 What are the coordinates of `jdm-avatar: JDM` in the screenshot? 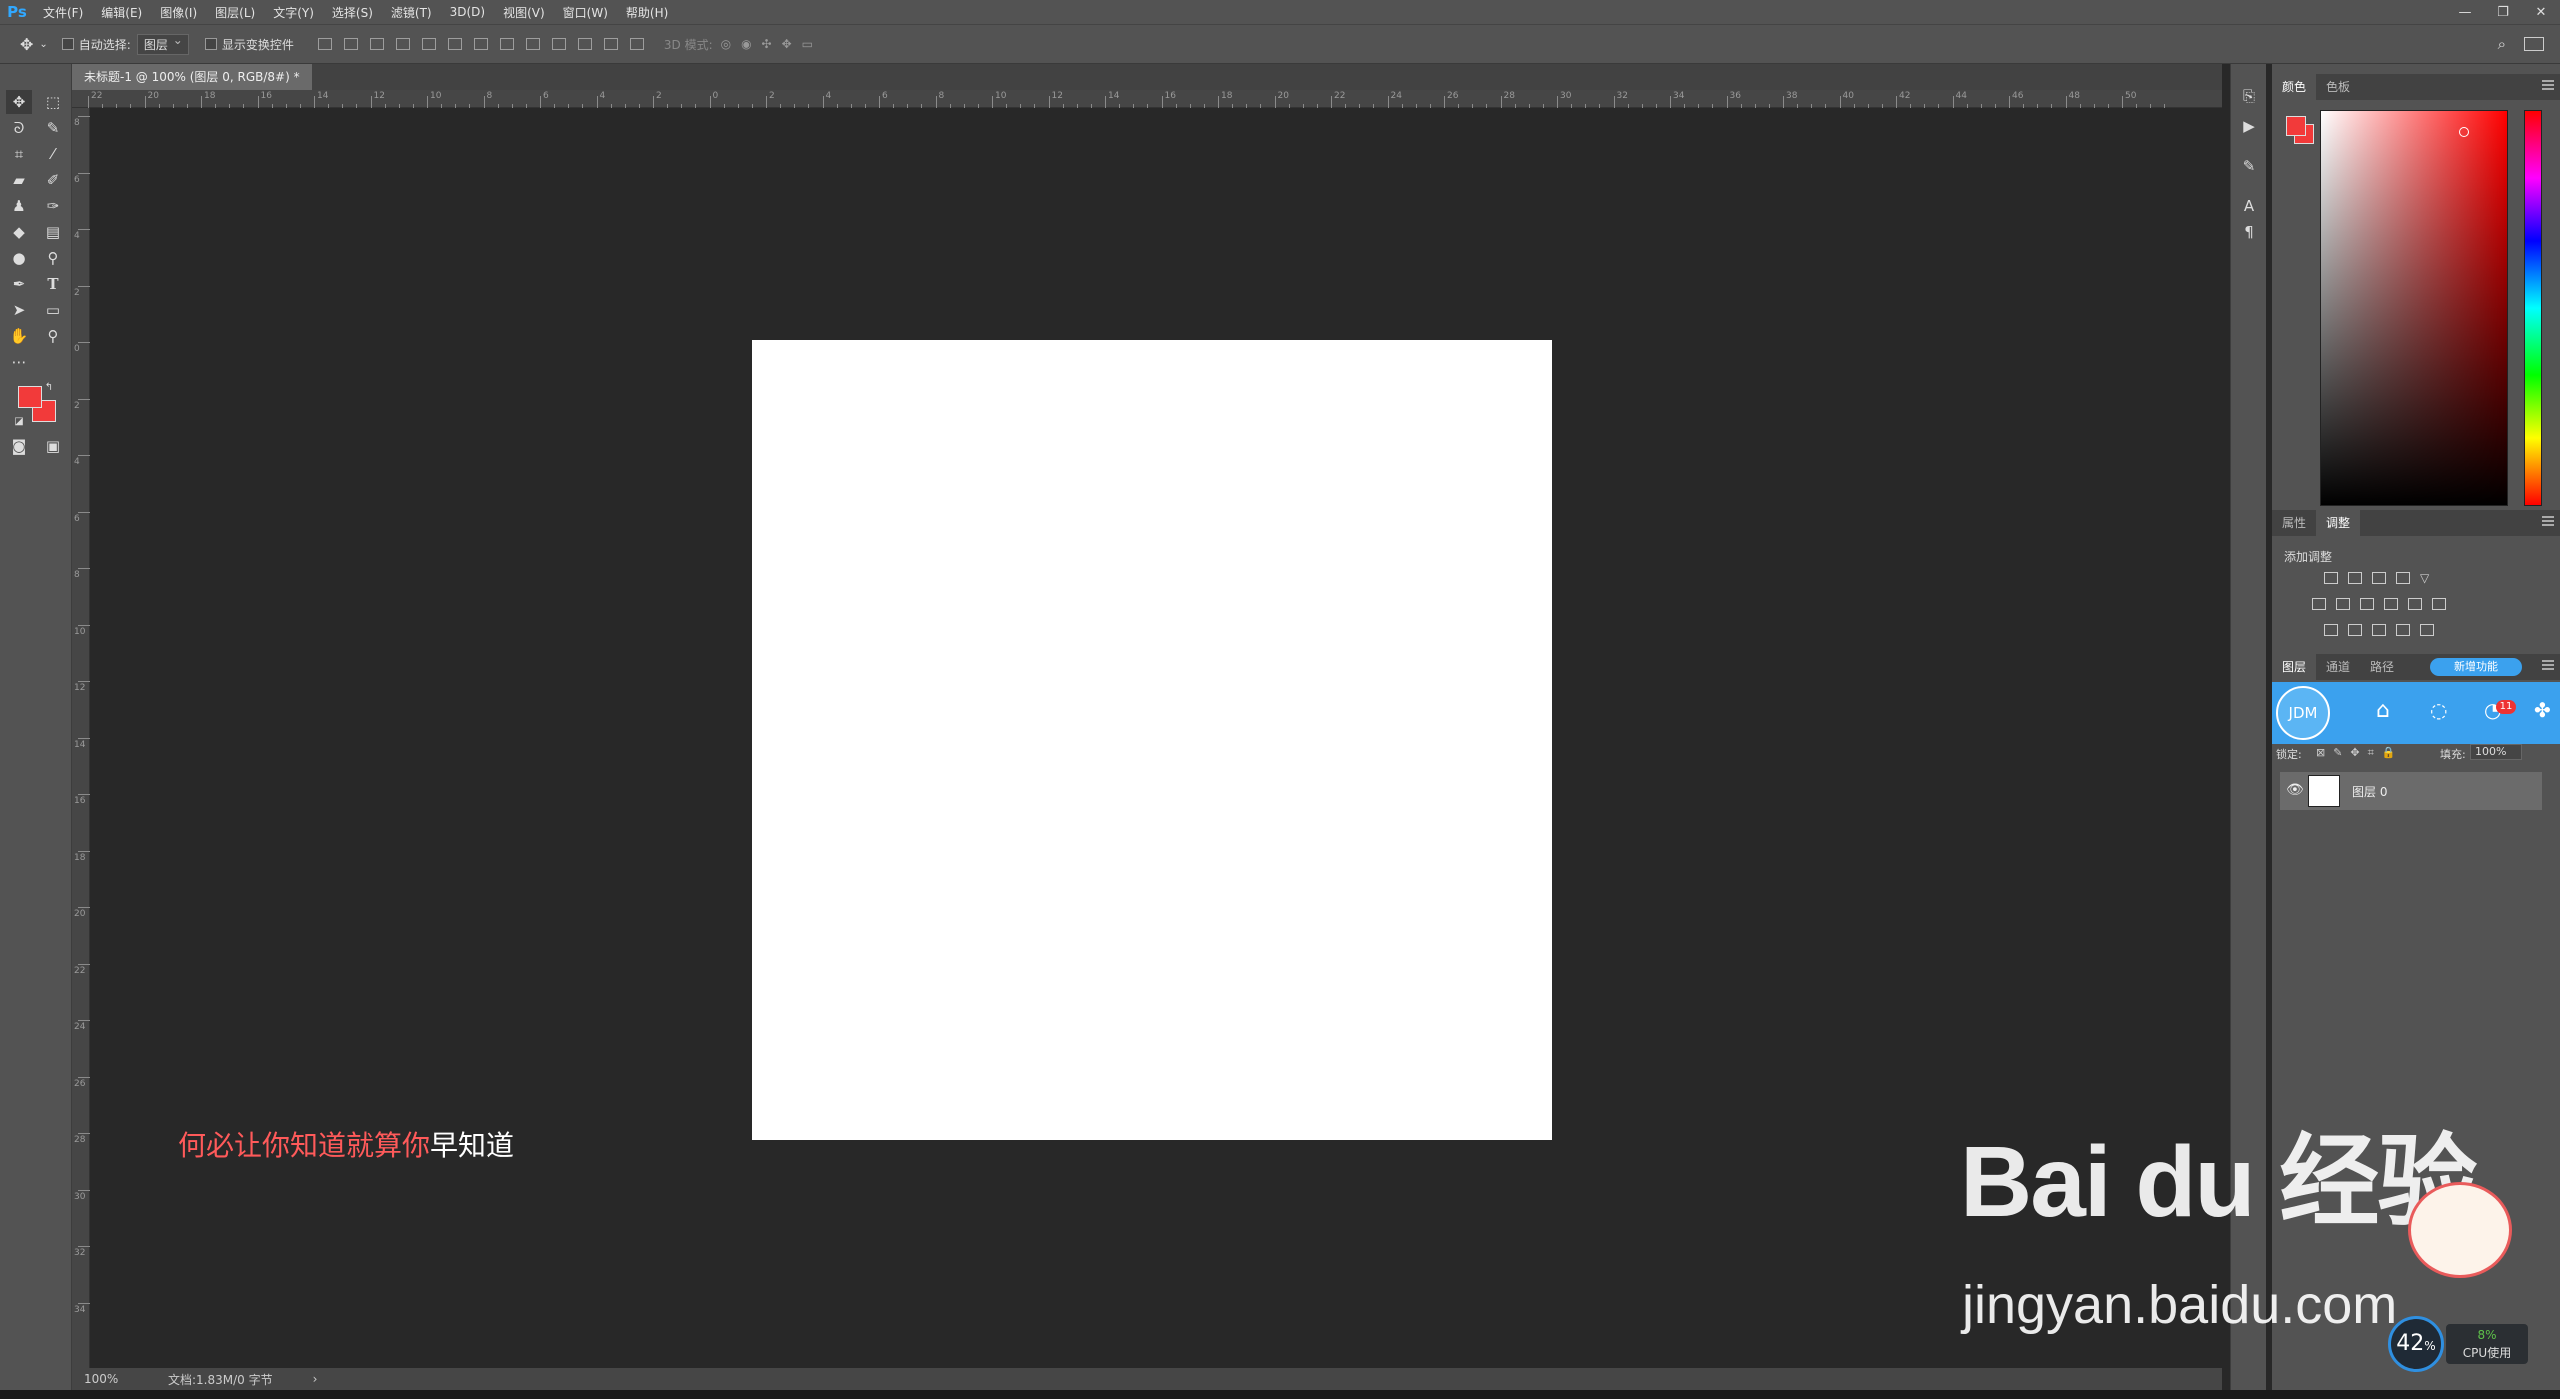 It's located at (2303, 713).